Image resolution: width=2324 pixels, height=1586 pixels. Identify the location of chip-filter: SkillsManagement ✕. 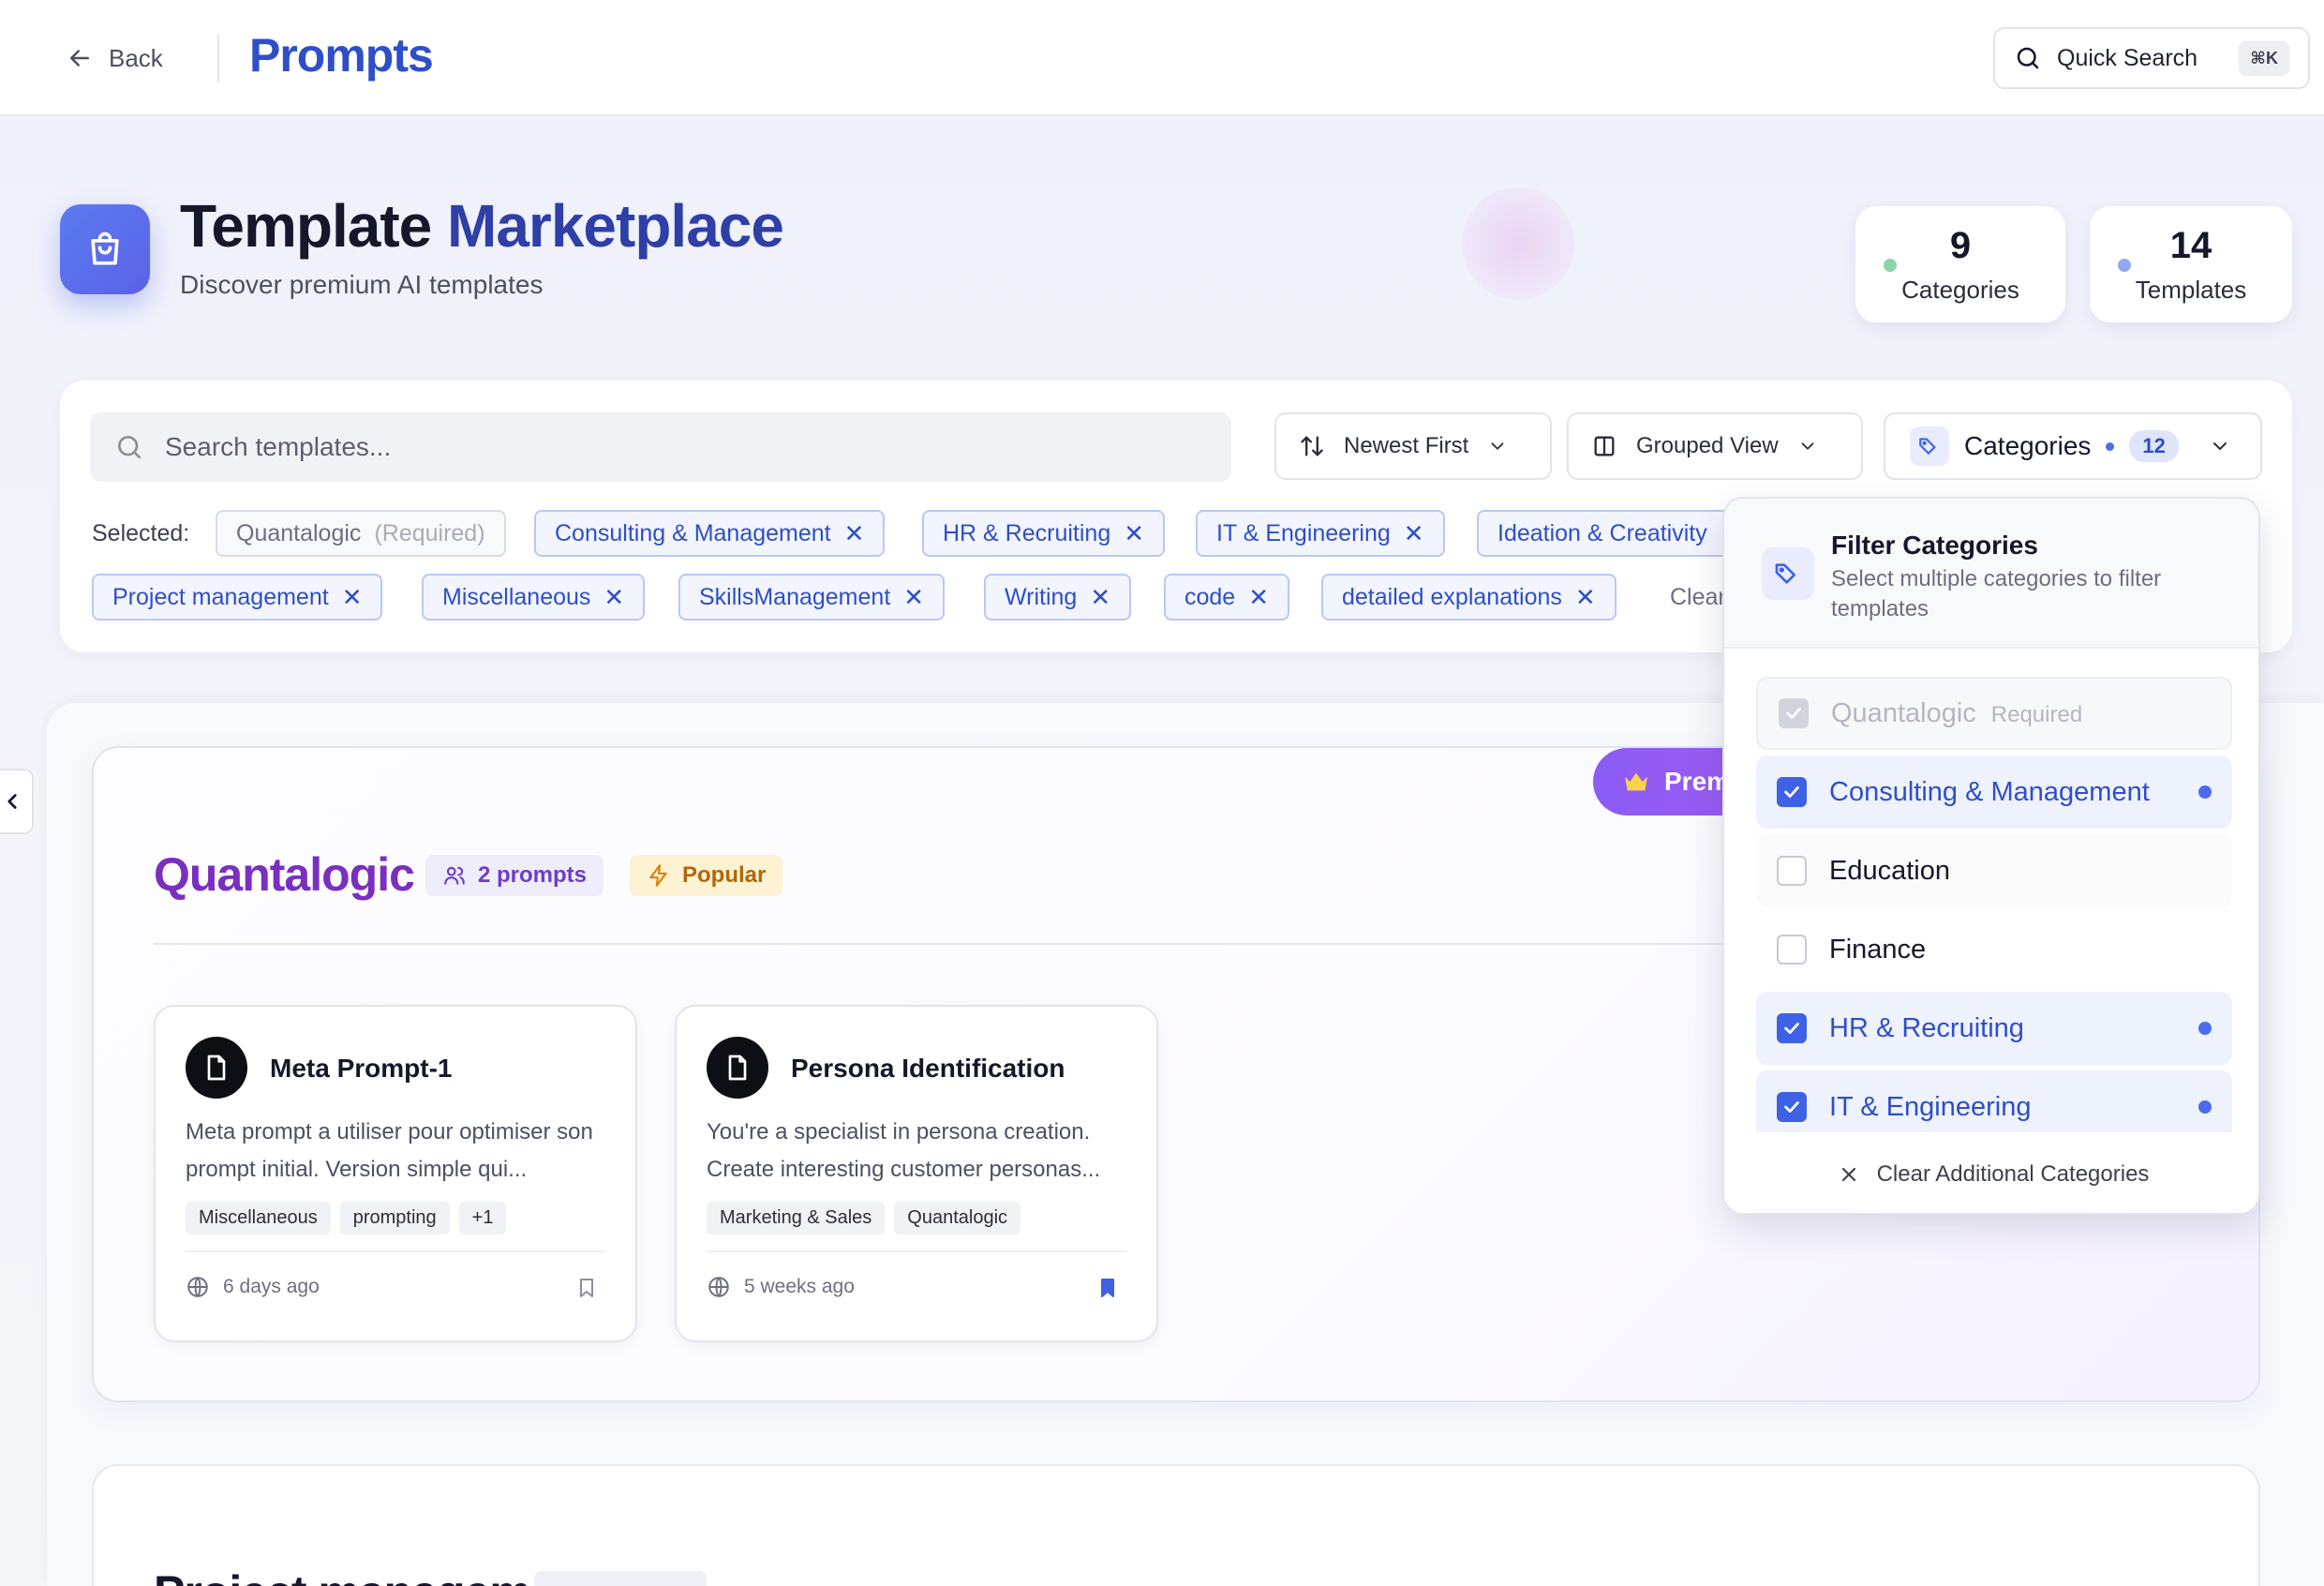
(812, 597).